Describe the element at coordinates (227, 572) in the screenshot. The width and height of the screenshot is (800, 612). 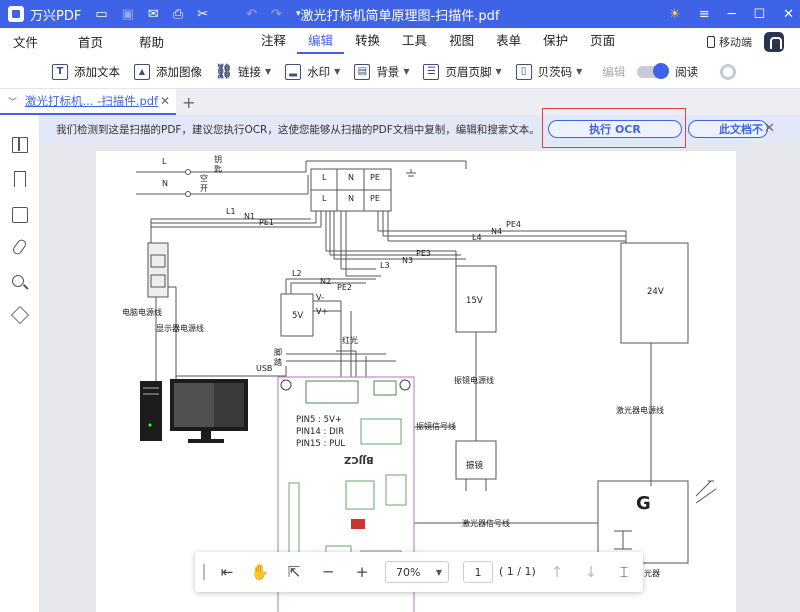
I see `fit-page-icon: ⇤` at that location.